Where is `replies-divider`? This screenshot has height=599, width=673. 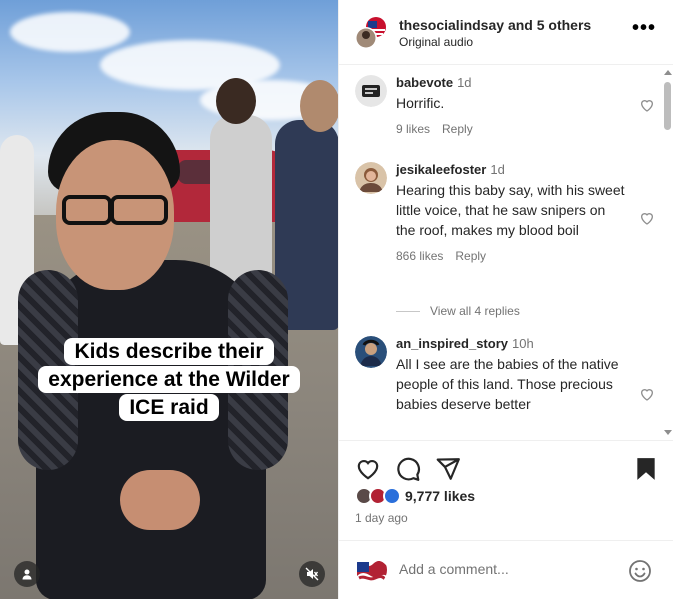 replies-divider is located at coordinates (408, 311).